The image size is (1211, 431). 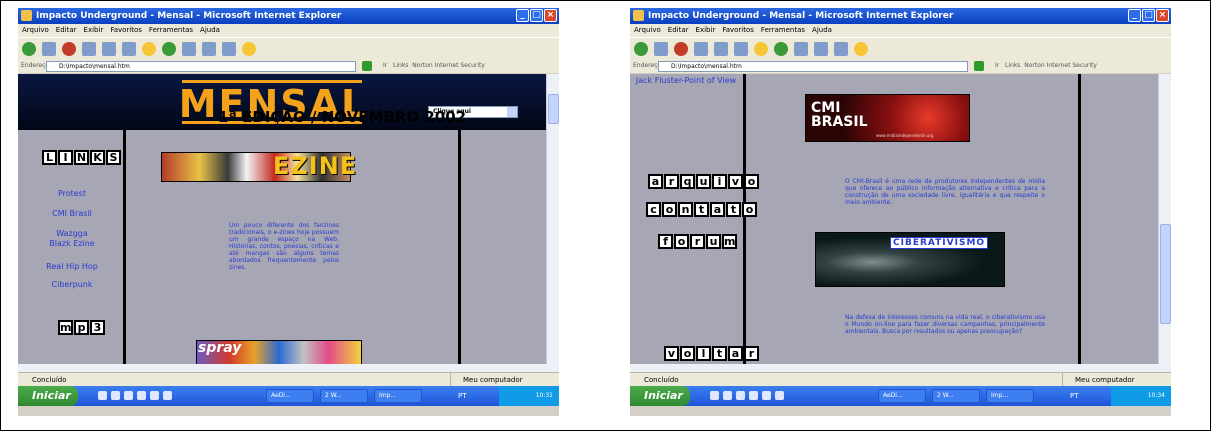 I want to click on nav-link-wazgga: Wazgga Blazk Ezine, so click(x=72, y=239).